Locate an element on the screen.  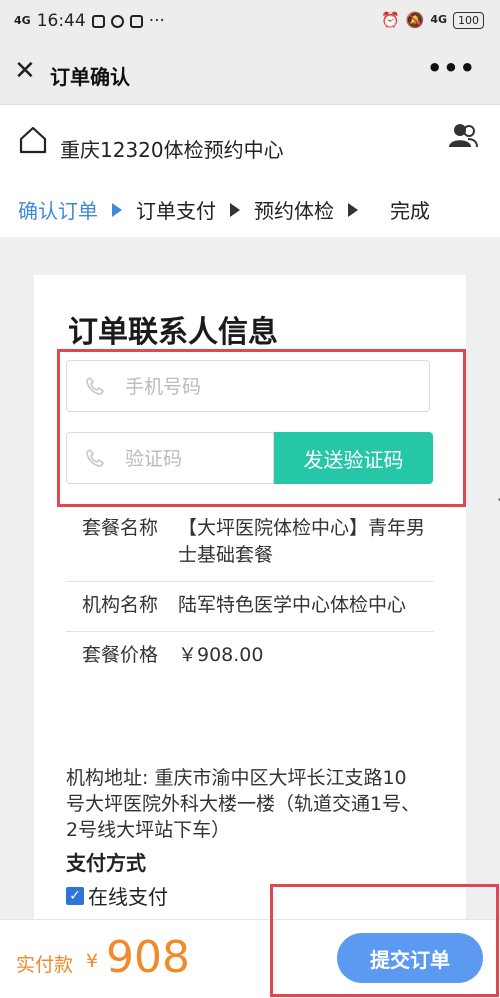
institution-name-label: 机构名称 is located at coordinates (122, 606).